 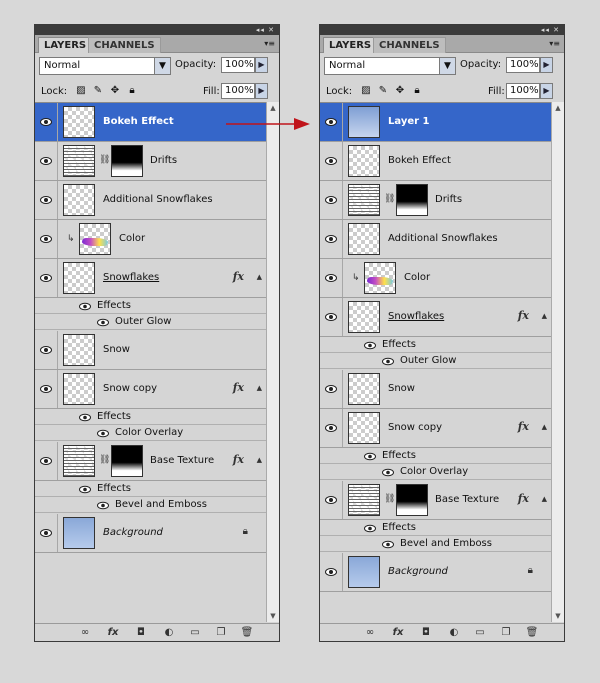 What do you see at coordinates (523, 65) in the screenshot?
I see `opacity-field: 100%` at bounding box center [523, 65].